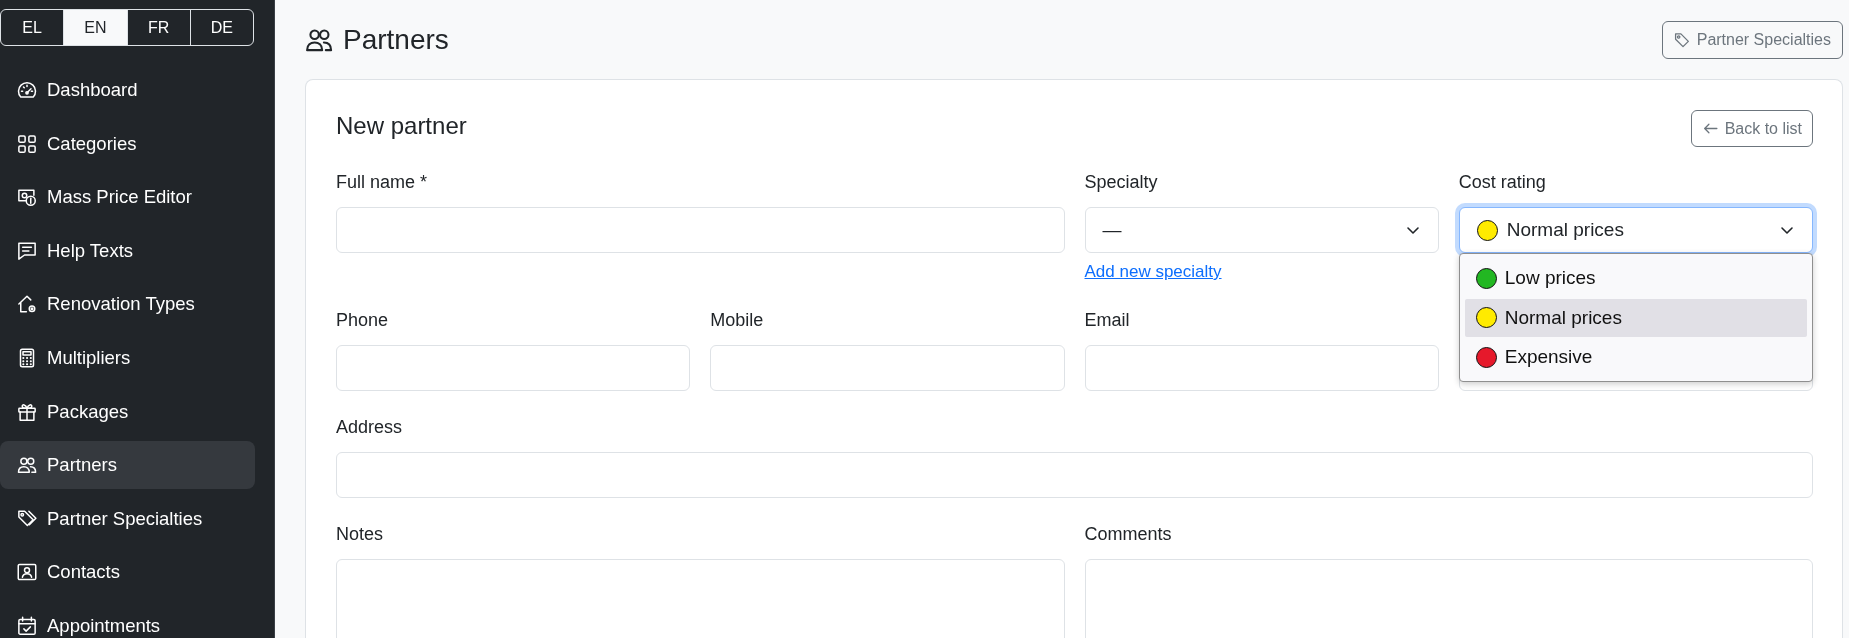  I want to click on dropdown-option: Low prices, so click(1635, 278).